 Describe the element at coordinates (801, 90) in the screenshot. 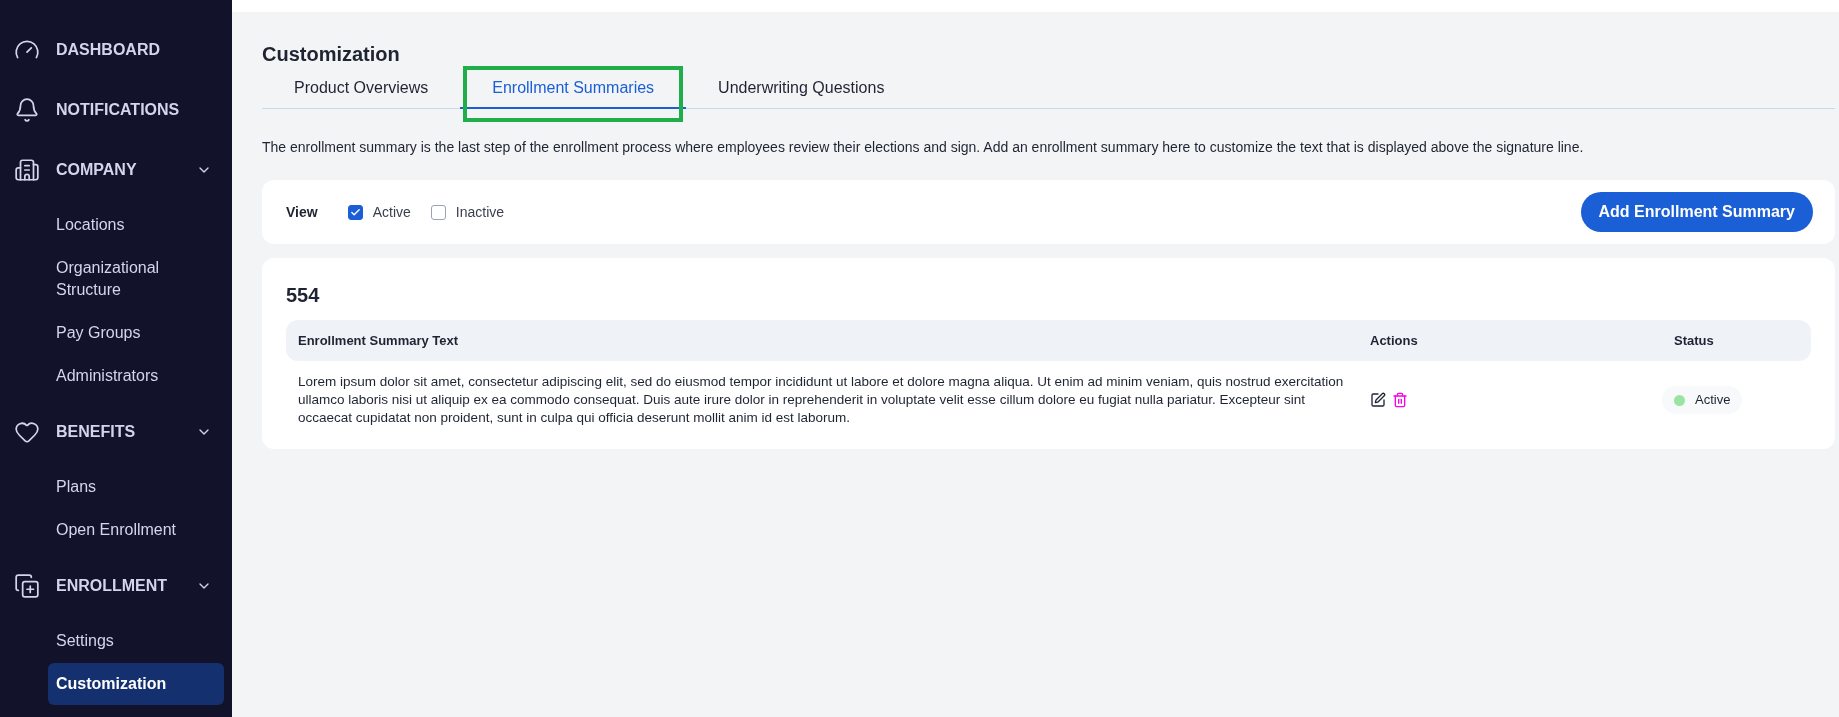

I see `tab: Underwriting Questions` at that location.